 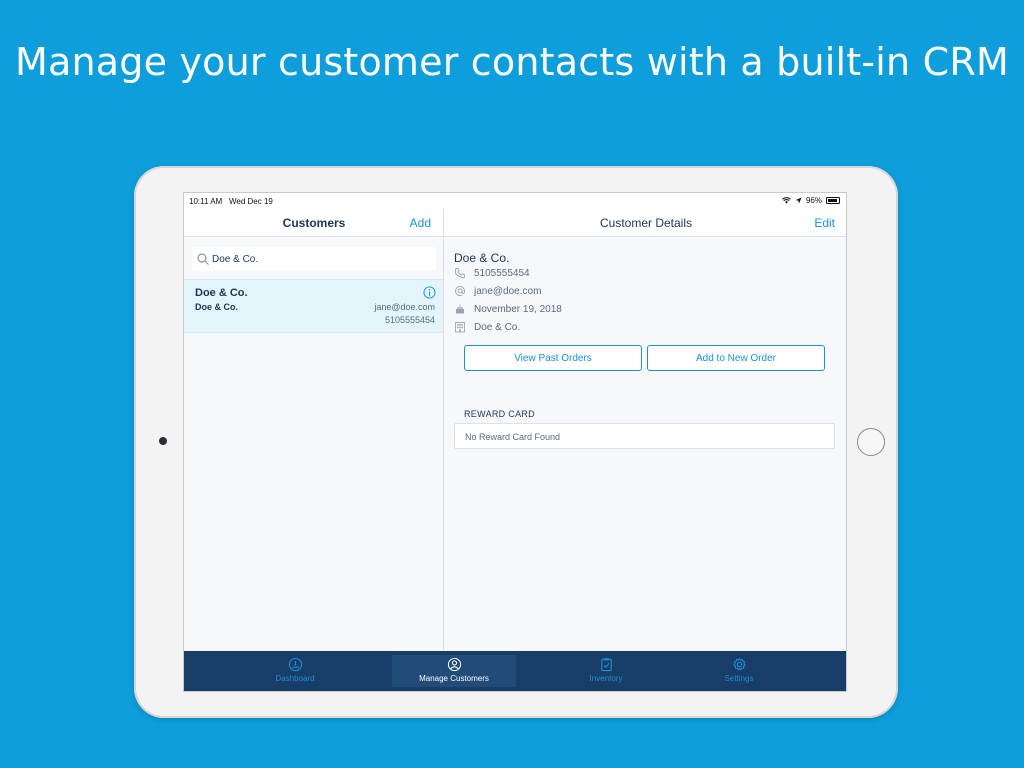 What do you see at coordinates (454, 678) in the screenshot?
I see `tab-manage-customers-label: Manage Customers` at bounding box center [454, 678].